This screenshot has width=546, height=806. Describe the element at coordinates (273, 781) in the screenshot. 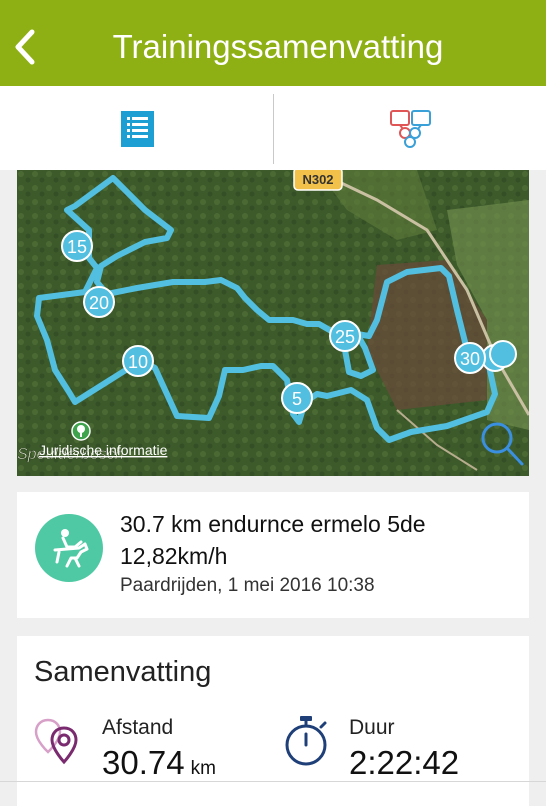

I see `bottom-divider` at that location.